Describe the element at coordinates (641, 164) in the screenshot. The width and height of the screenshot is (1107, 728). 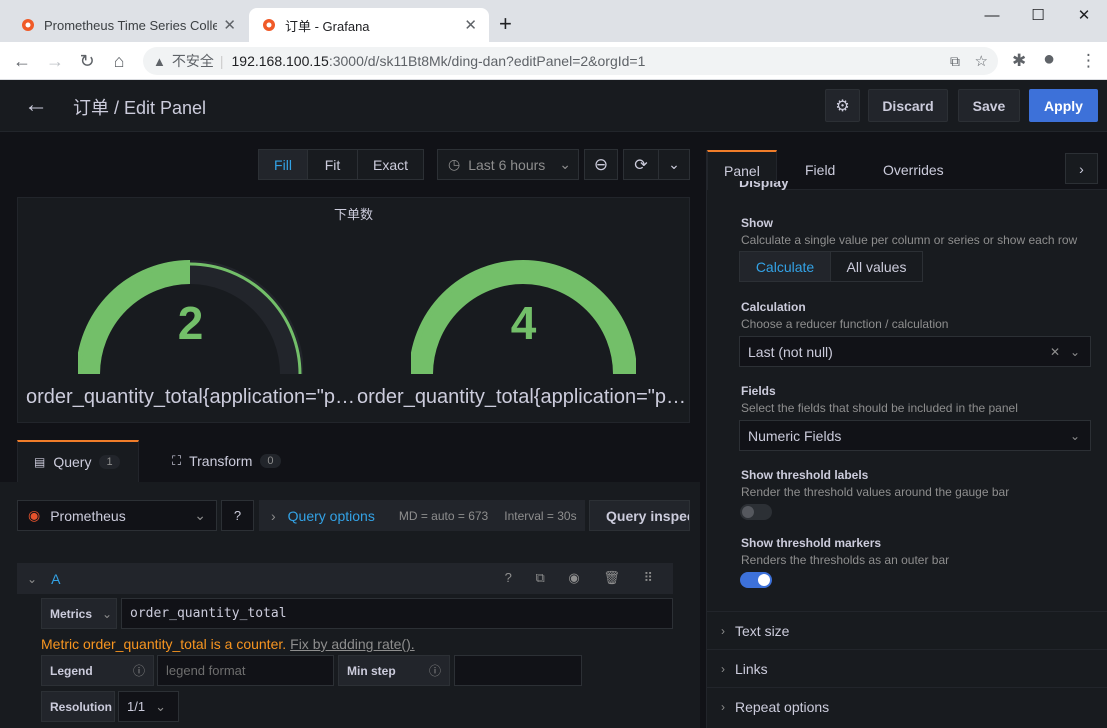
I see `refresh-icon: ⟳` at that location.